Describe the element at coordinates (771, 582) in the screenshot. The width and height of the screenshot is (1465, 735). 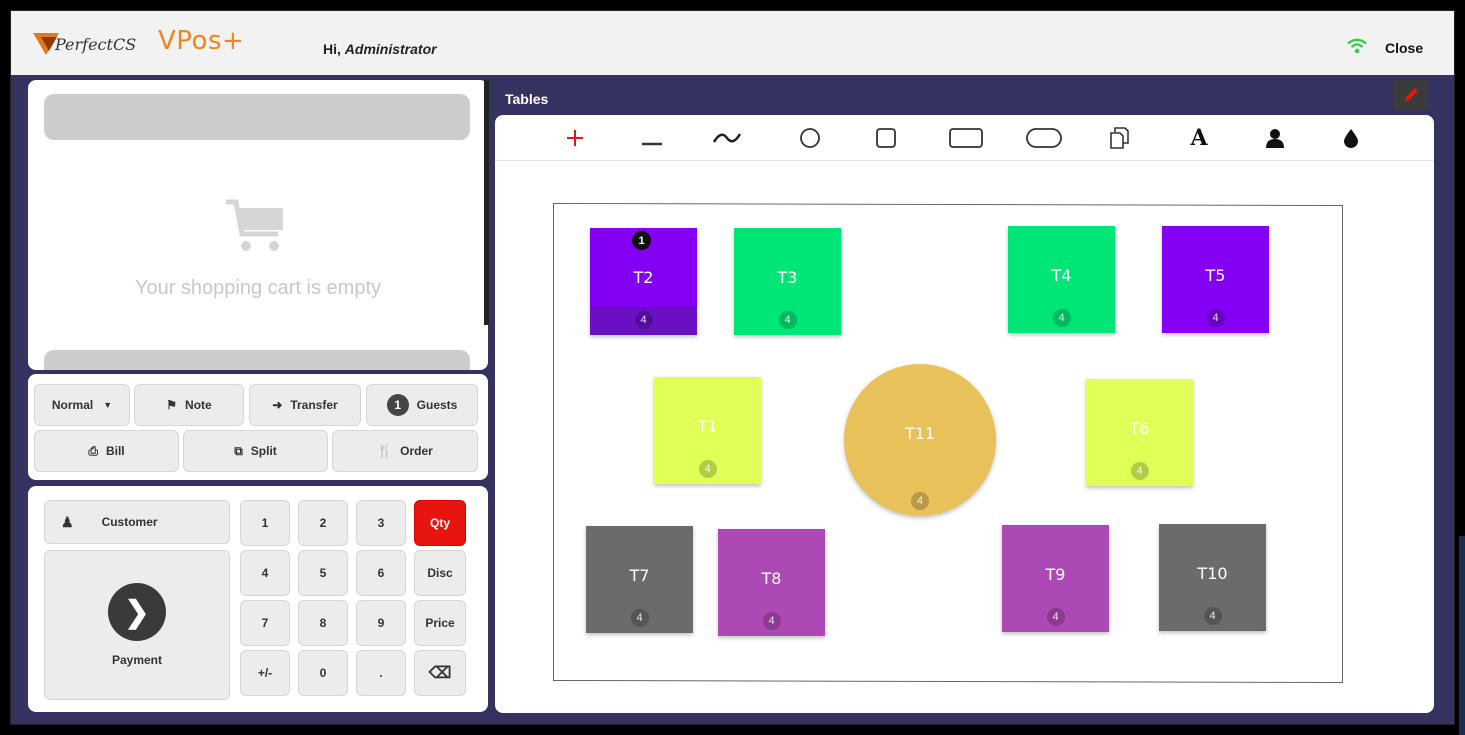
I see `table-t8: T8 4` at that location.